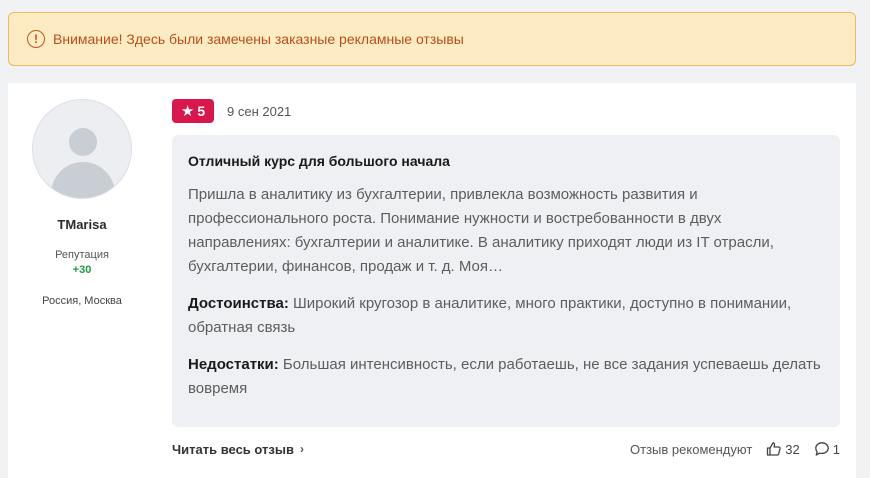  What do you see at coordinates (774, 449) in the screenshot?
I see `thumbs-up-icon` at bounding box center [774, 449].